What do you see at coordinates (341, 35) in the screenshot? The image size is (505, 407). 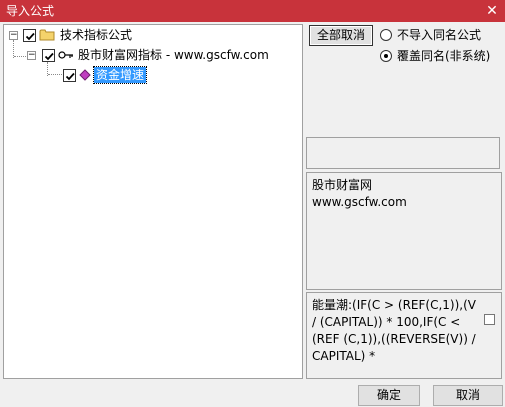 I see `cancel-all-button: 全部取消` at bounding box center [341, 35].